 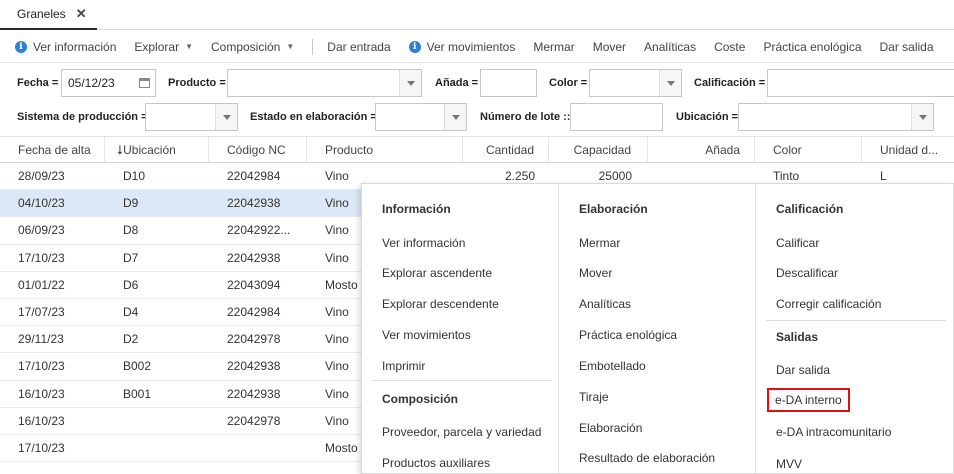 I want to click on practica-enologica-button: Práctica enológica, so click(x=812, y=47).